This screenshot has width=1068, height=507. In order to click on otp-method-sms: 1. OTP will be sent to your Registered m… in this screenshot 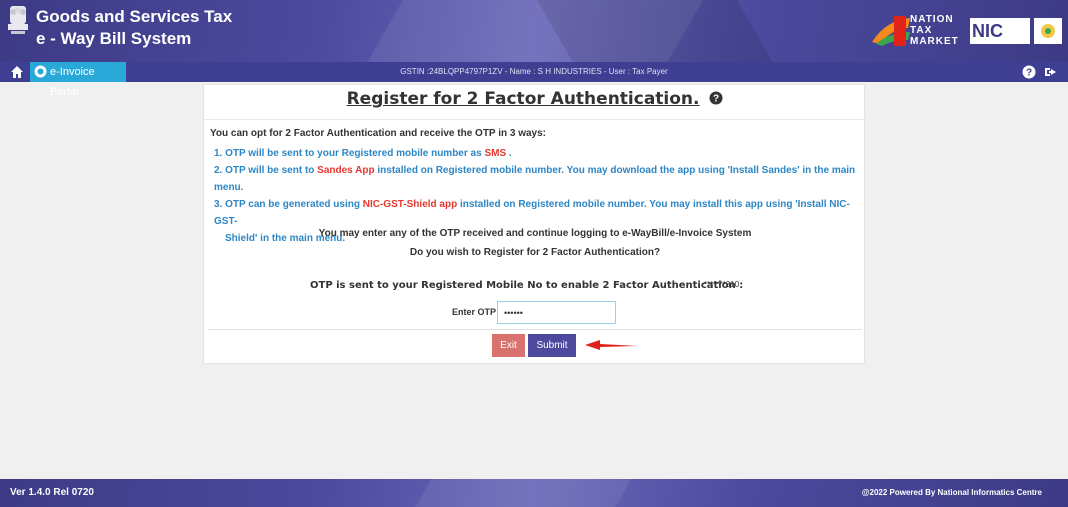, I will do `click(536, 153)`.